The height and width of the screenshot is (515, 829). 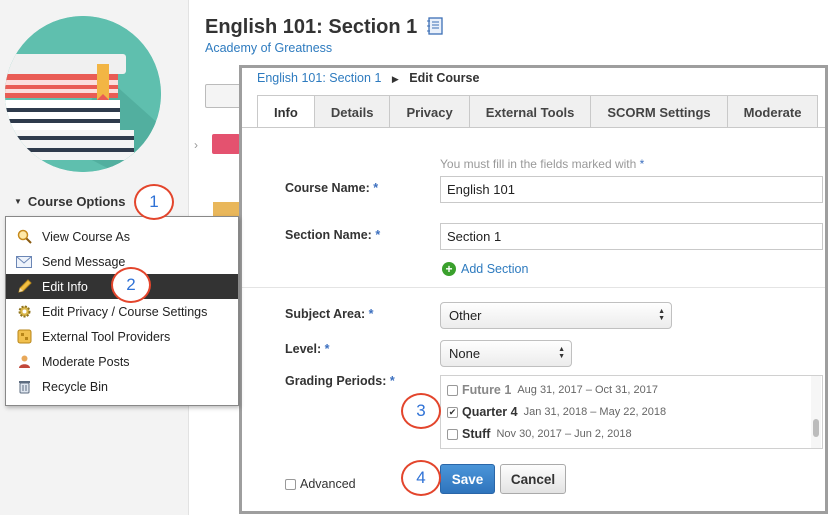 What do you see at coordinates (86, 236) in the screenshot?
I see `menu-item-label: View Course As` at bounding box center [86, 236].